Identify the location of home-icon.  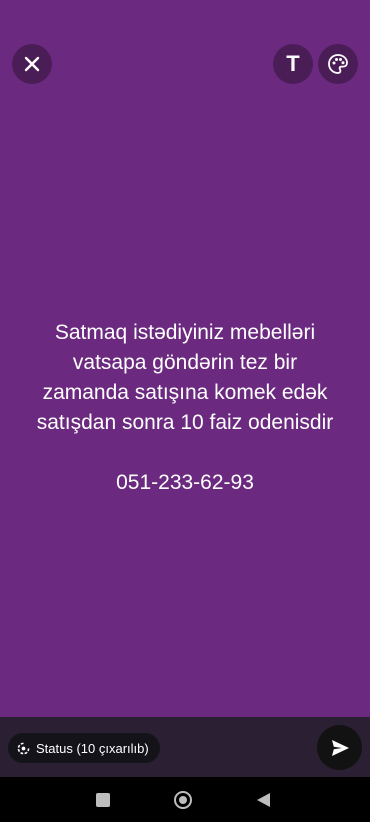
(183, 800).